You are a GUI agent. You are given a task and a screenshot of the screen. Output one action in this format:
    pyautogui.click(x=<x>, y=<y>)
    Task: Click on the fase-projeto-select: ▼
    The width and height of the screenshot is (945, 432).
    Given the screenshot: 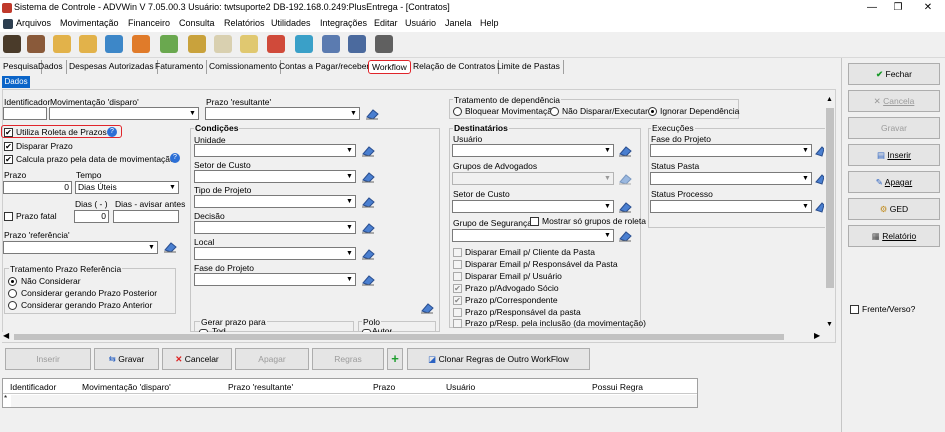 What is the action you would take?
    pyautogui.click(x=275, y=279)
    